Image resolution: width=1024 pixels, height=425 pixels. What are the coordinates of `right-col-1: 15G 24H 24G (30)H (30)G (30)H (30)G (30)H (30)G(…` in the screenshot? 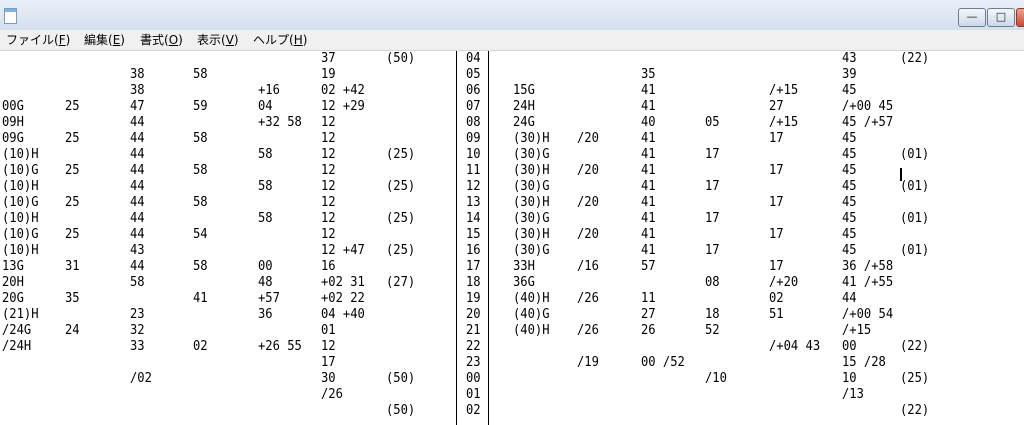 It's located at (533, 235).